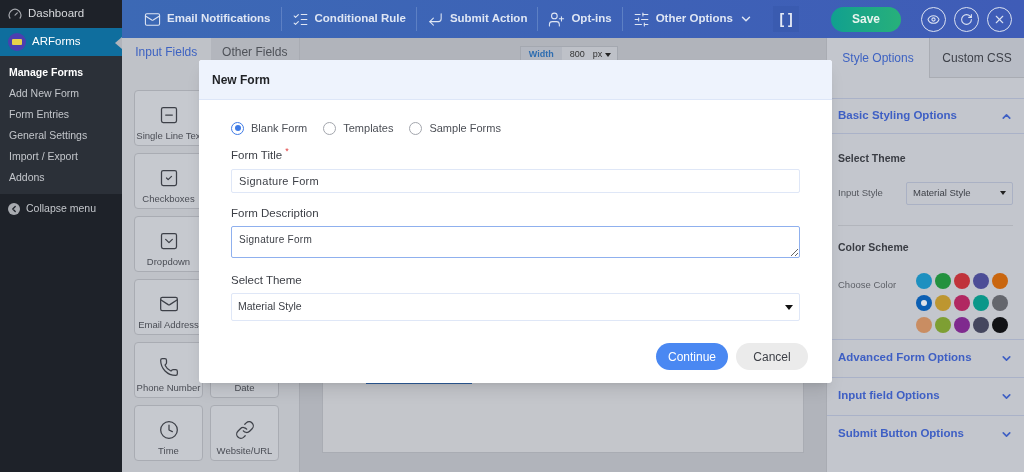 The image size is (1024, 472). I want to click on admin-menu-label: ARForms, so click(56, 42).